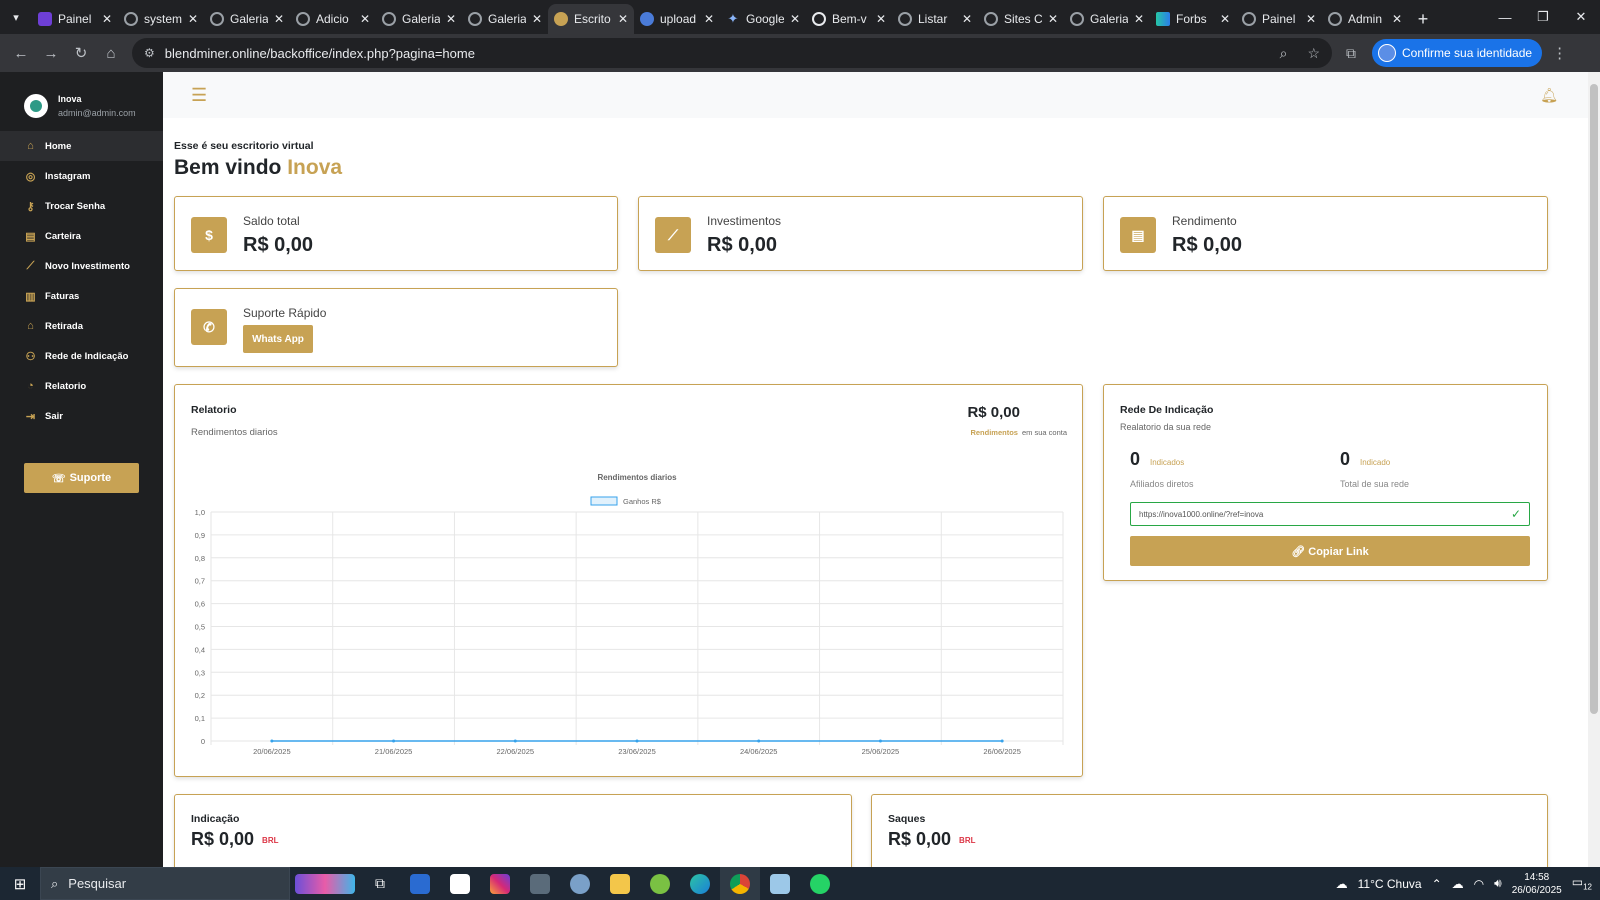 This screenshot has width=1600, height=900. Describe the element at coordinates (1594, 399) in the screenshot. I see `scrollbar-thumb` at that location.